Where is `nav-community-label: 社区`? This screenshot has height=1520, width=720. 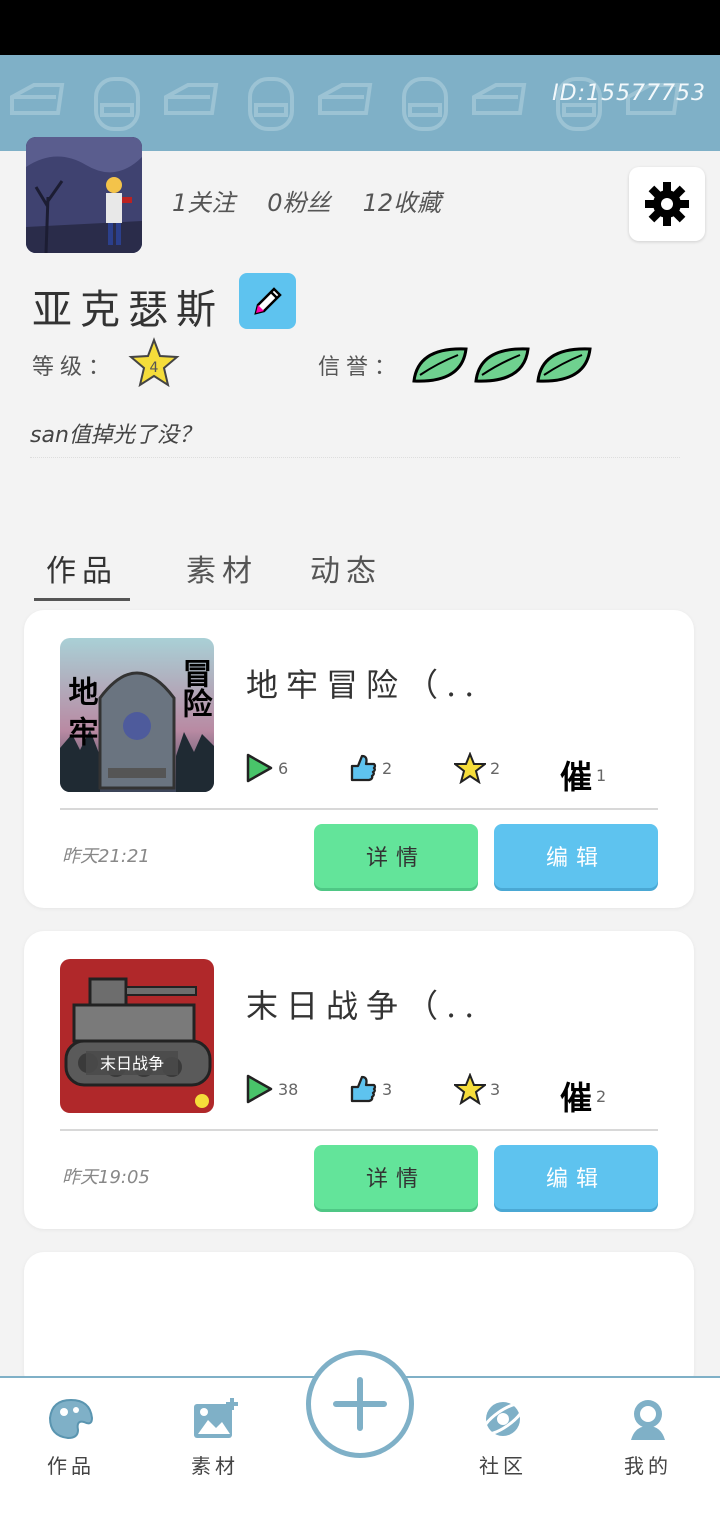
nav-community-label: 社区 is located at coordinates (503, 1466).